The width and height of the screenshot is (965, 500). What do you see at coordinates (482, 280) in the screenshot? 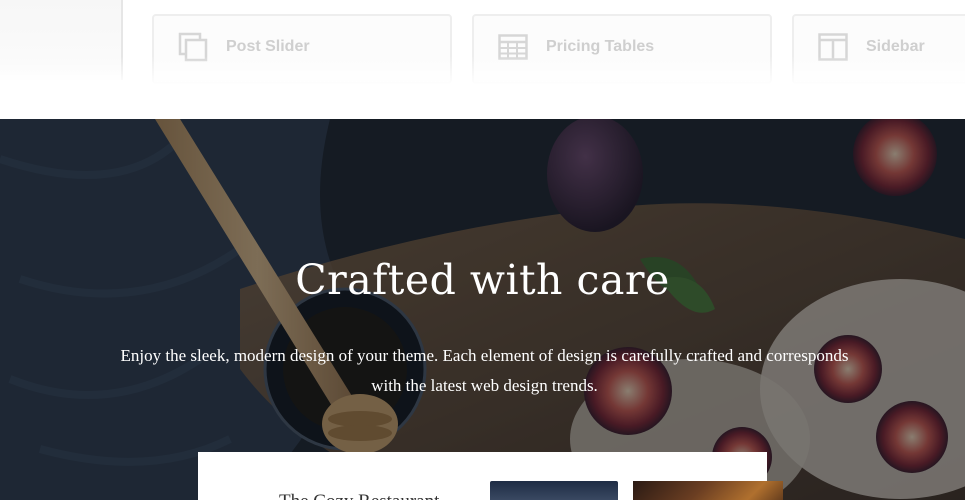
I see `hero-title: Crafted with care` at bounding box center [482, 280].